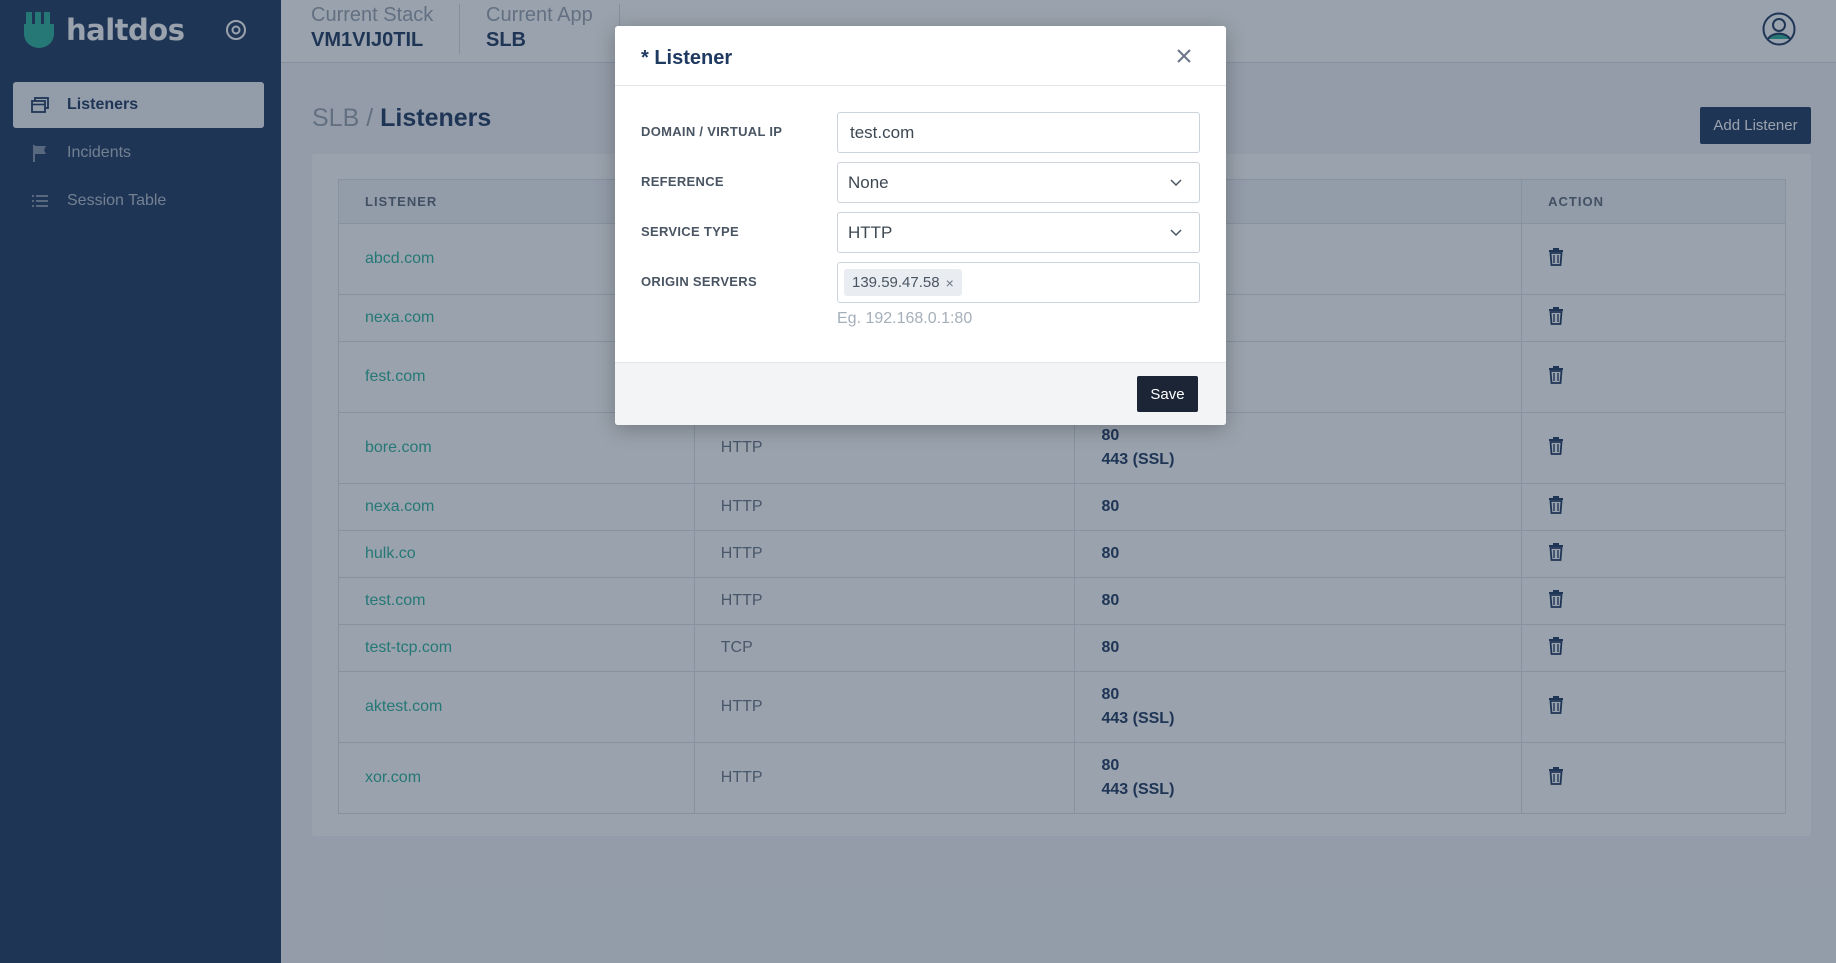  I want to click on remove-tag-icon: ×, so click(950, 283).